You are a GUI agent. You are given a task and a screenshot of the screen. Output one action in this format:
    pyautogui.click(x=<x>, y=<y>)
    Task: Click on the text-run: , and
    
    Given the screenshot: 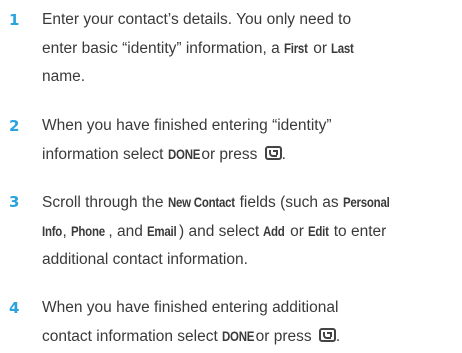 What is the action you would take?
    pyautogui.click(x=128, y=231)
    